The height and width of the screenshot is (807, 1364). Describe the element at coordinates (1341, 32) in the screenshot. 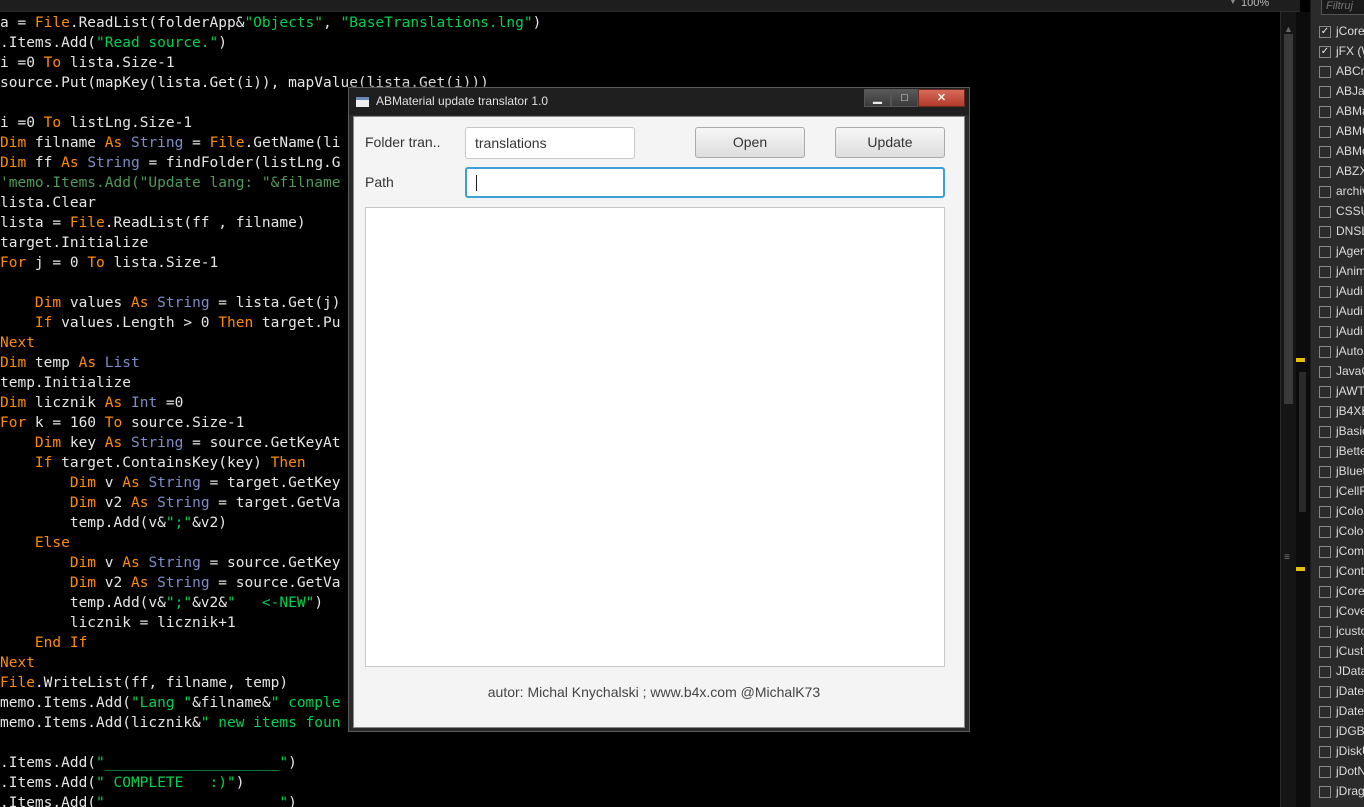

I see `library-item: ✓ jCore` at that location.